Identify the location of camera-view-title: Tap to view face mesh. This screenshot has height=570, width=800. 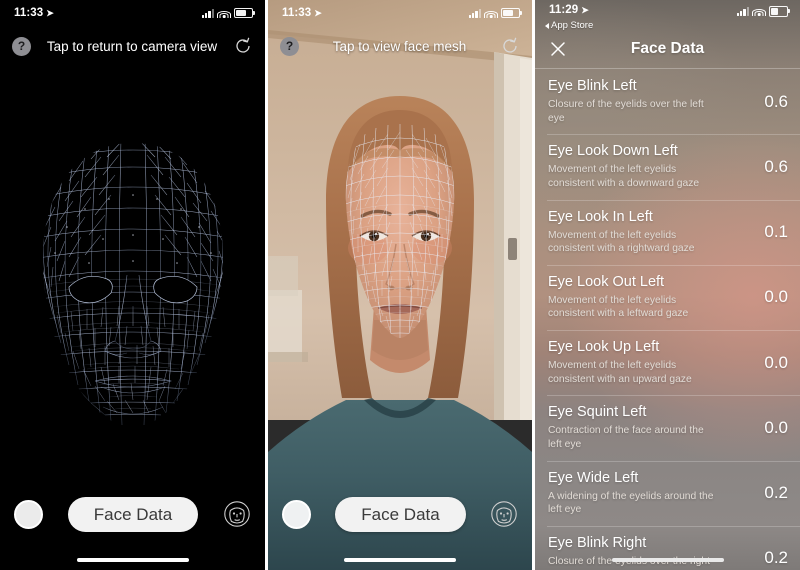
(399, 46).